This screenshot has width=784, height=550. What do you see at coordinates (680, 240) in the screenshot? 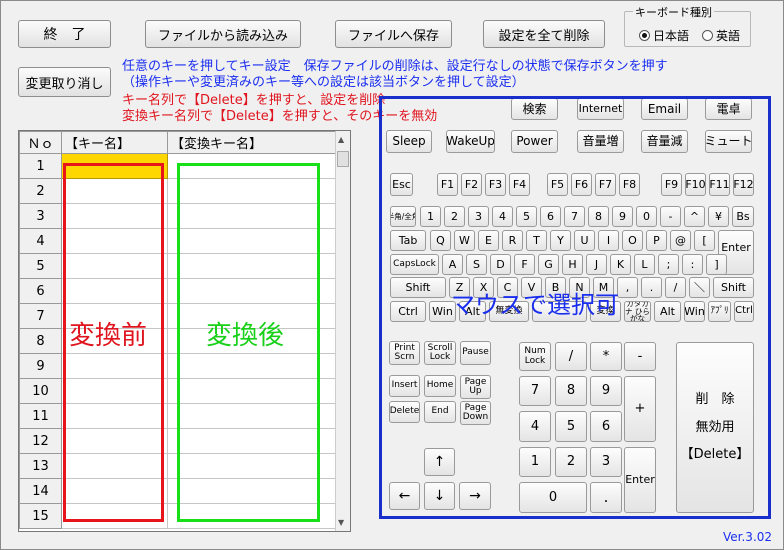
I see `key-at: @` at bounding box center [680, 240].